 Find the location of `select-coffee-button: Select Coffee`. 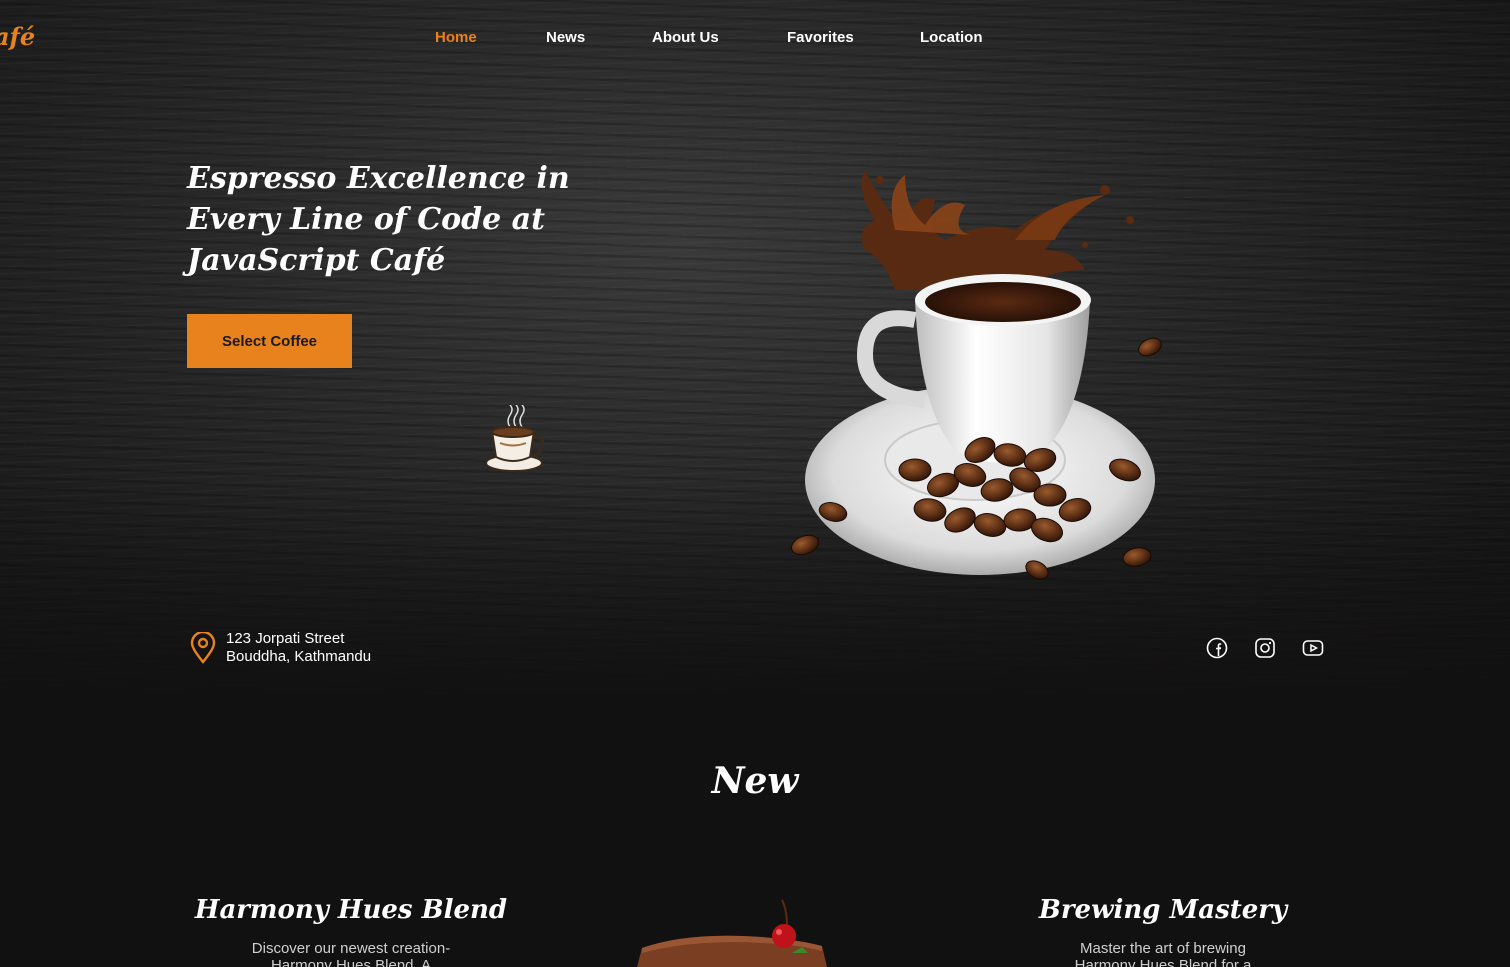

select-coffee-button: Select Coffee is located at coordinates (269, 341).